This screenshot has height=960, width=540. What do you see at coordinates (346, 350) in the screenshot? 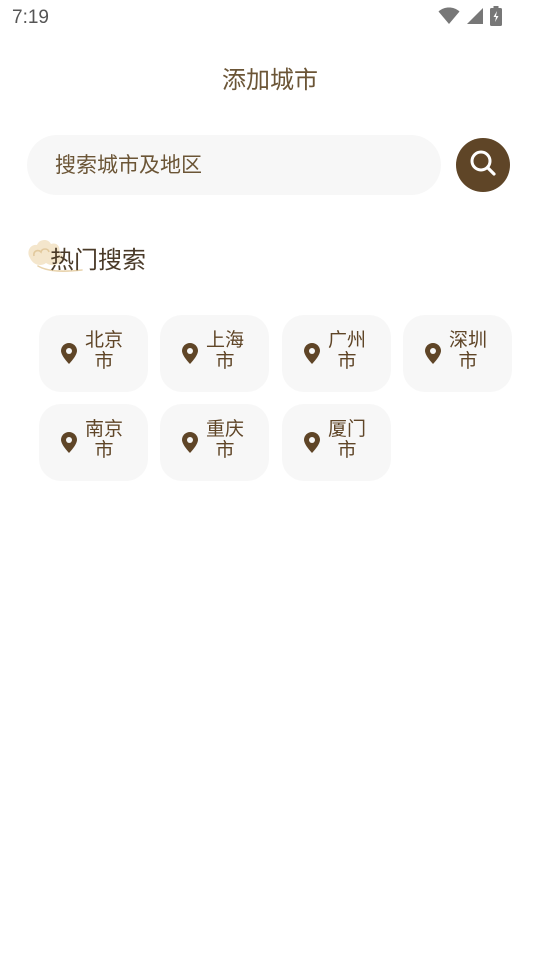
I see `city-name: 广州市` at bounding box center [346, 350].